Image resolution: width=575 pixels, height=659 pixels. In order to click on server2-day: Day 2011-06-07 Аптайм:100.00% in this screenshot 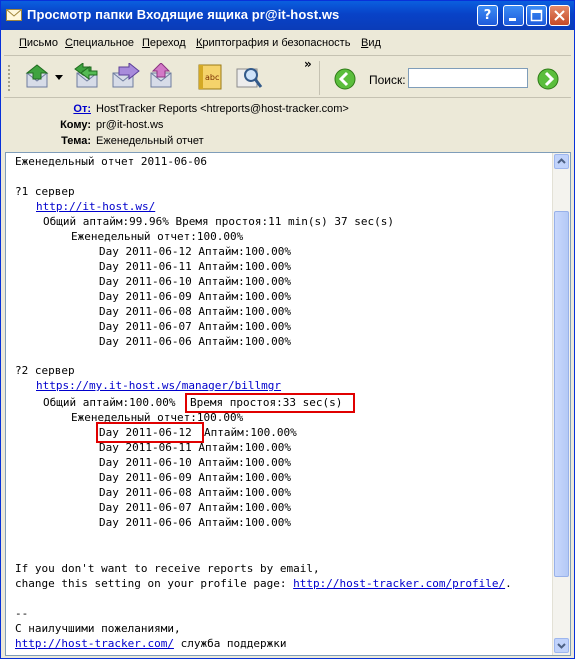, I will do `click(195, 507)`.